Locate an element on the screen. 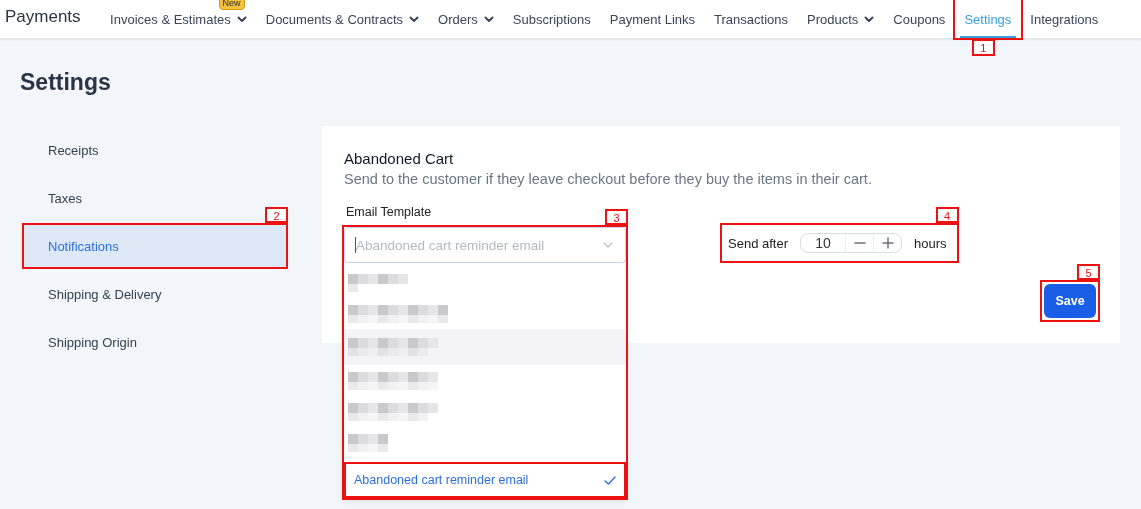 This screenshot has height=509, width=1141. field-label: Email Template is located at coordinates (388, 212).